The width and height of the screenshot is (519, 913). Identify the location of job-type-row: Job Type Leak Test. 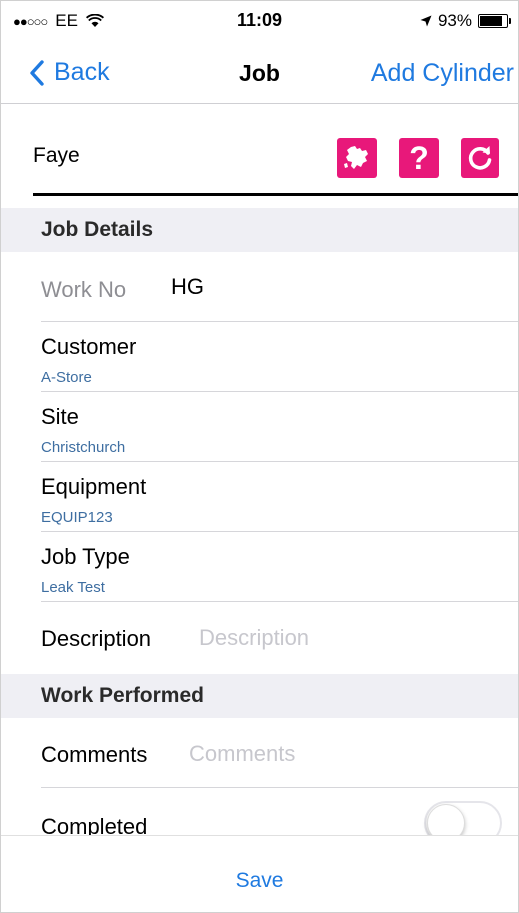
(259, 567).